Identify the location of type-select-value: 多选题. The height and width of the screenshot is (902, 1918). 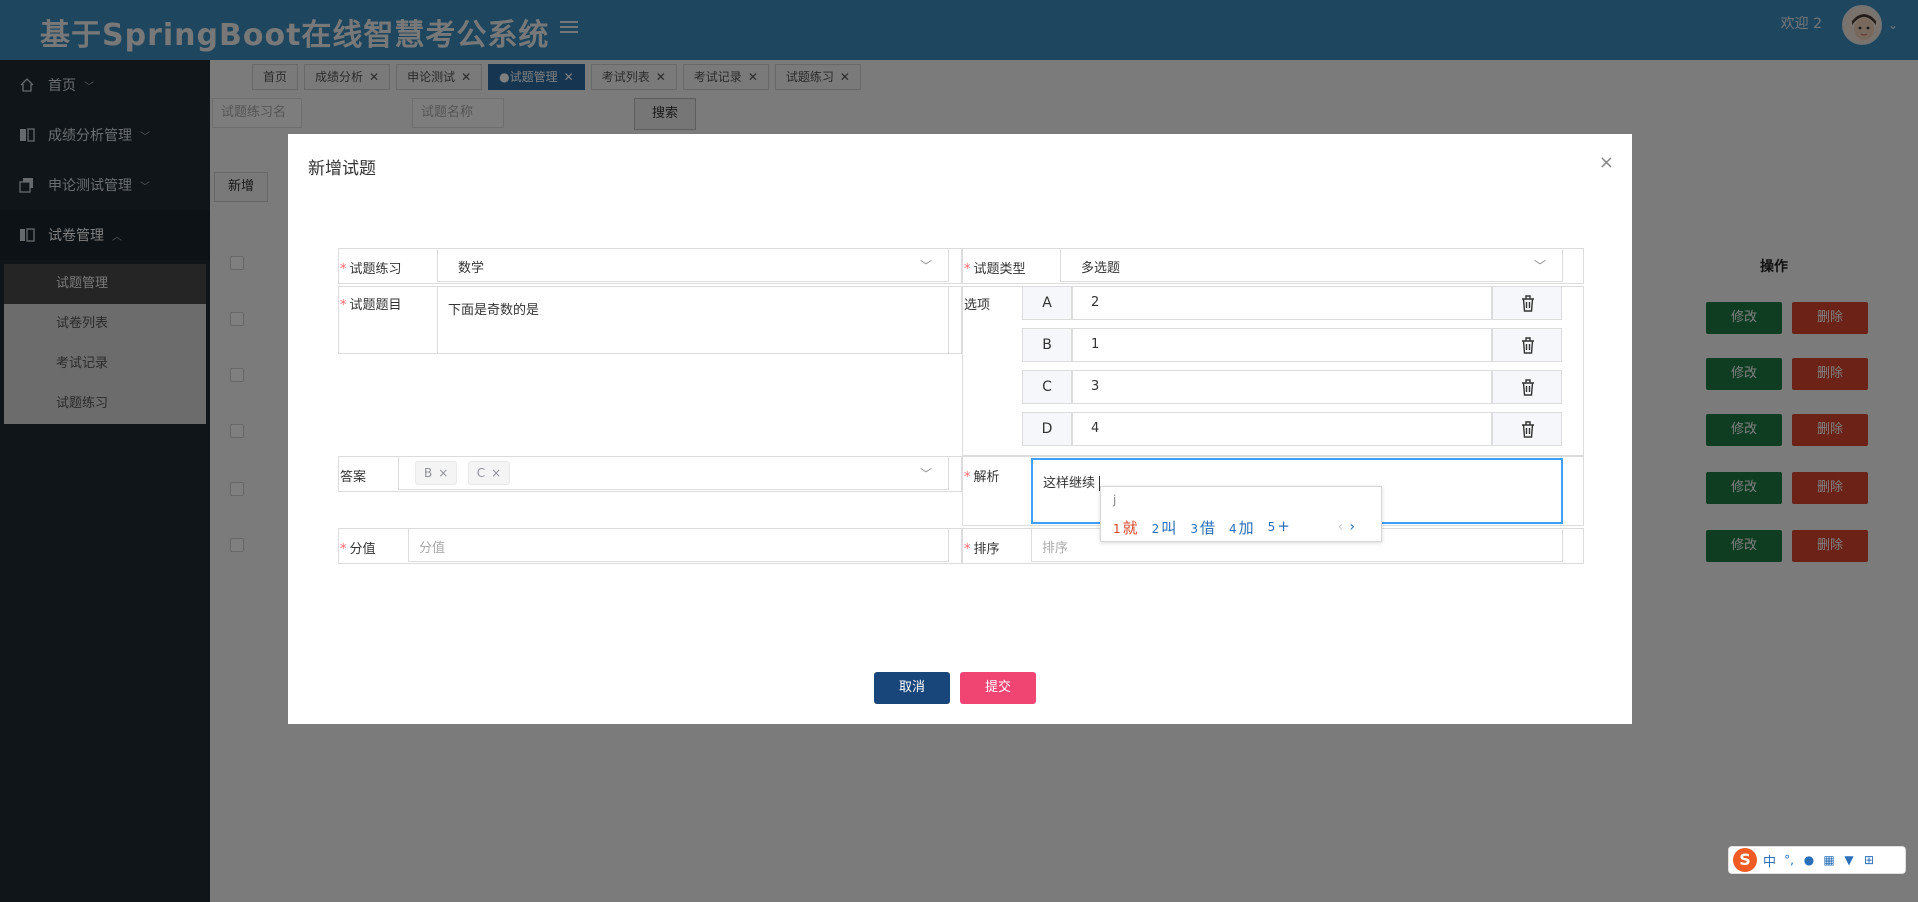
(1101, 268).